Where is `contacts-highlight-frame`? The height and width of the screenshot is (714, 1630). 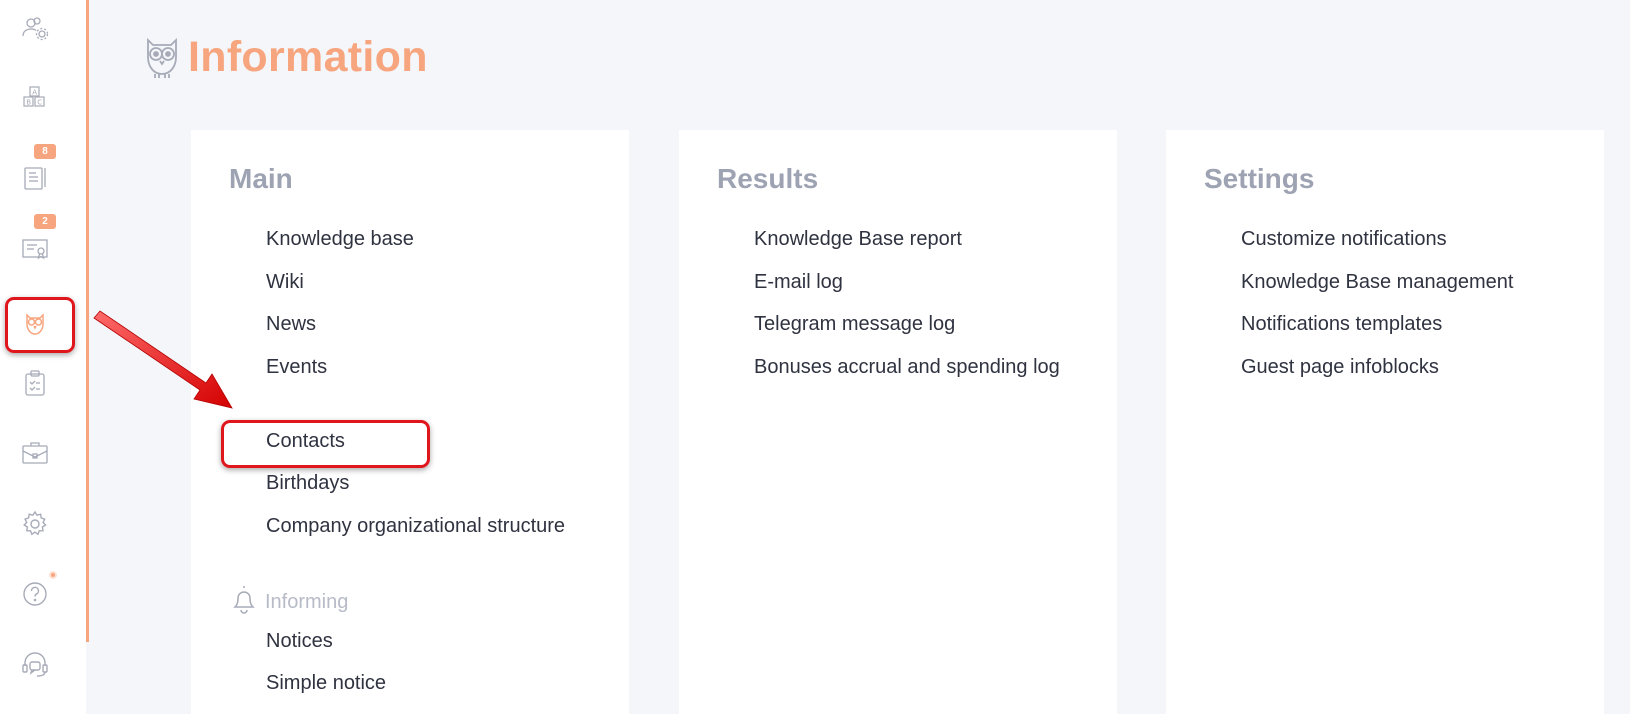 contacts-highlight-frame is located at coordinates (325, 444).